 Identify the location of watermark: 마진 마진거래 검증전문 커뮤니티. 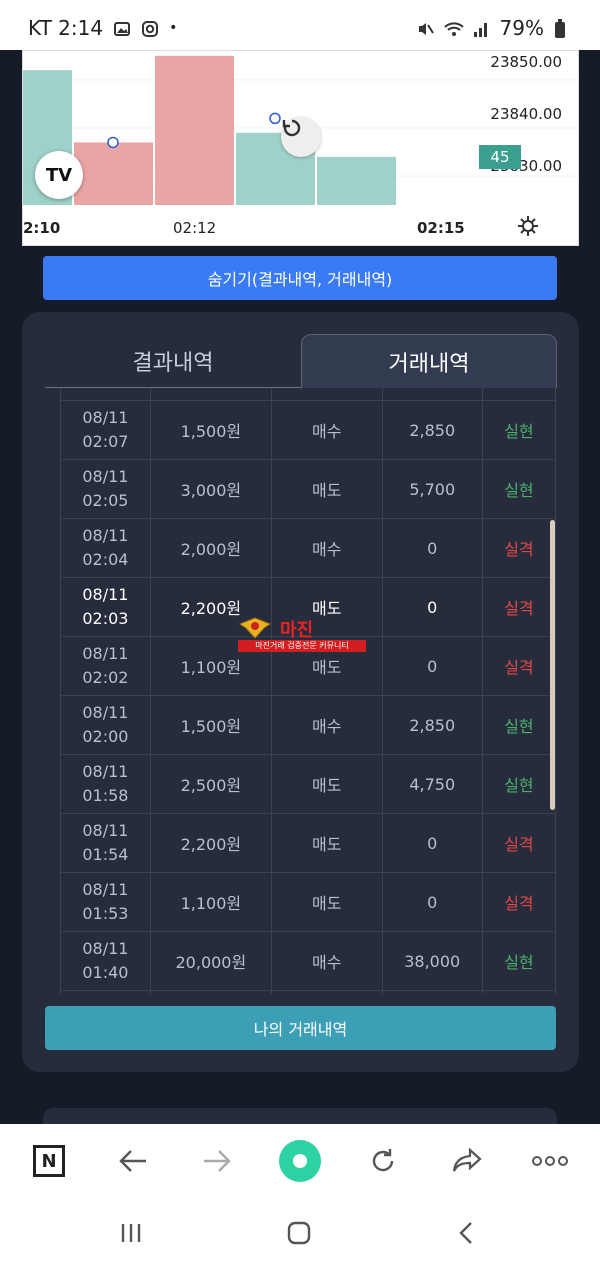
(302, 634).